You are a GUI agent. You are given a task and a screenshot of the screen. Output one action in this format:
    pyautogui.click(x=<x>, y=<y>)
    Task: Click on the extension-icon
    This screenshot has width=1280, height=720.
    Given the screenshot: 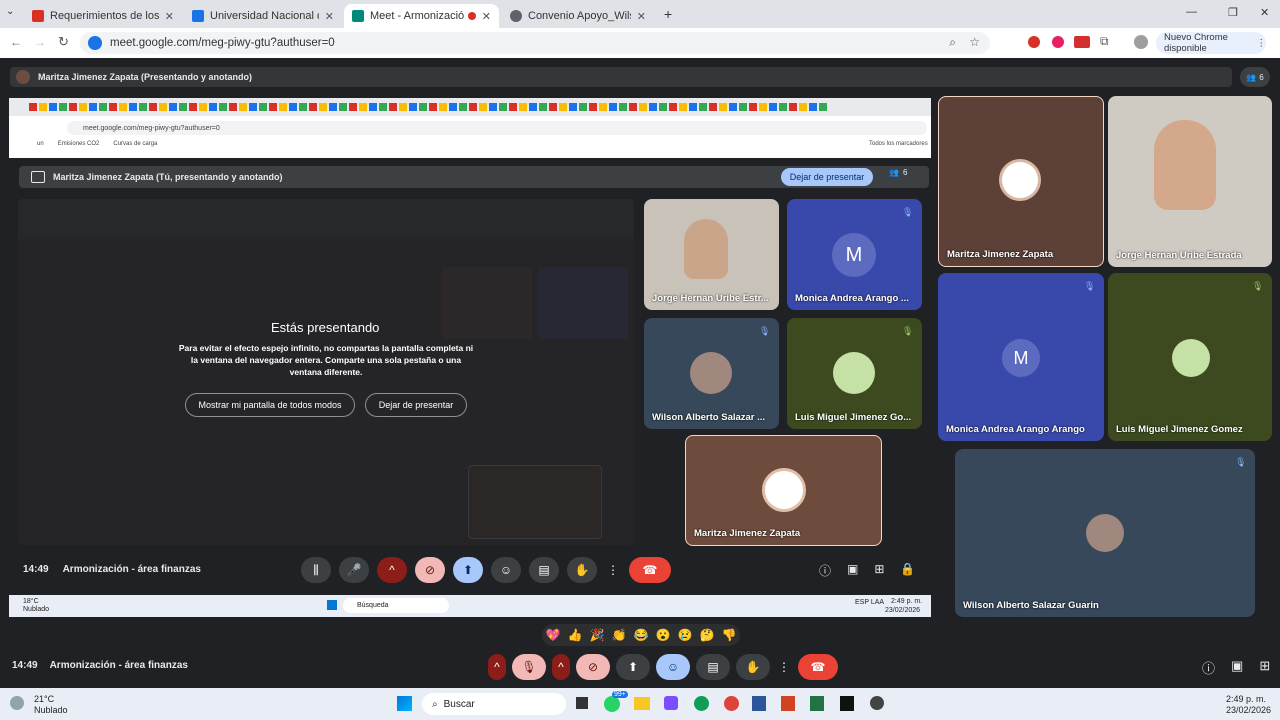 What is the action you would take?
    pyautogui.click(x=1058, y=42)
    